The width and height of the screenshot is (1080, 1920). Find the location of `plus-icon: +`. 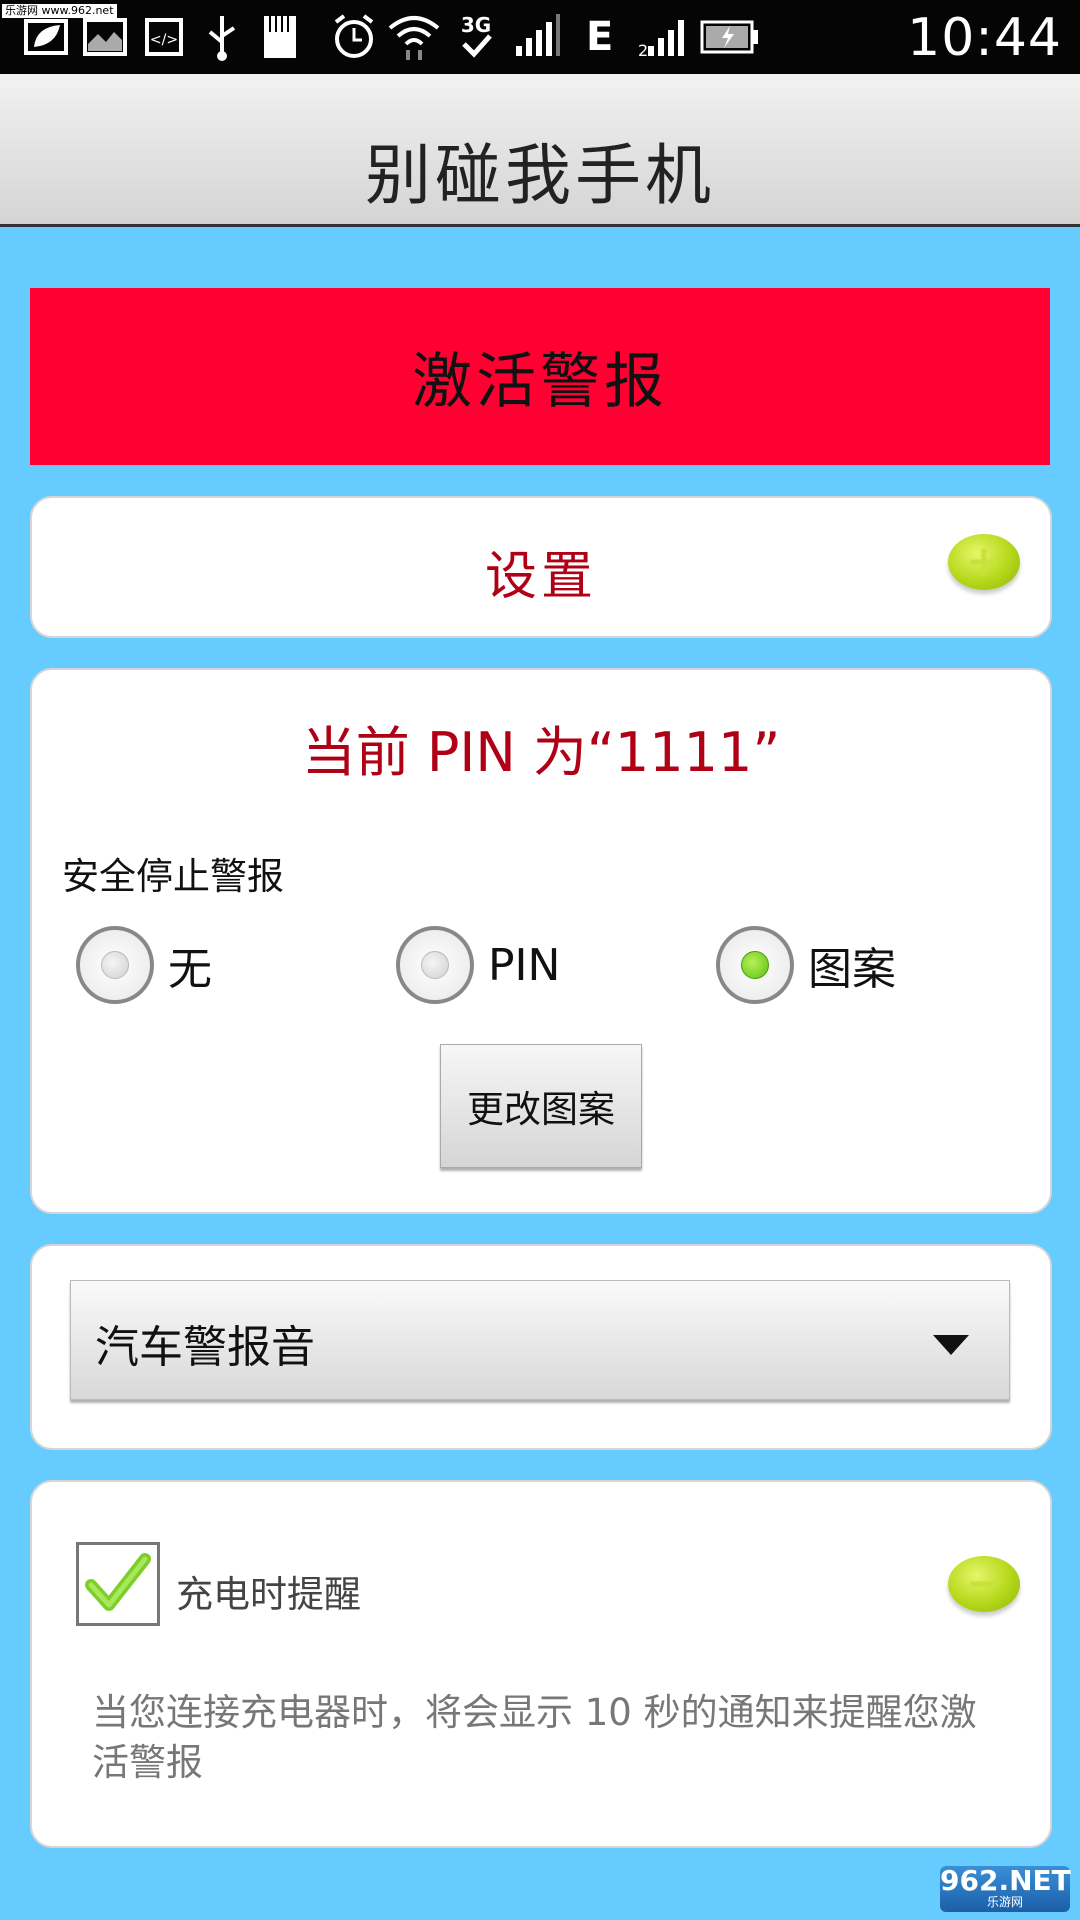

plus-icon: + is located at coordinates (984, 560).